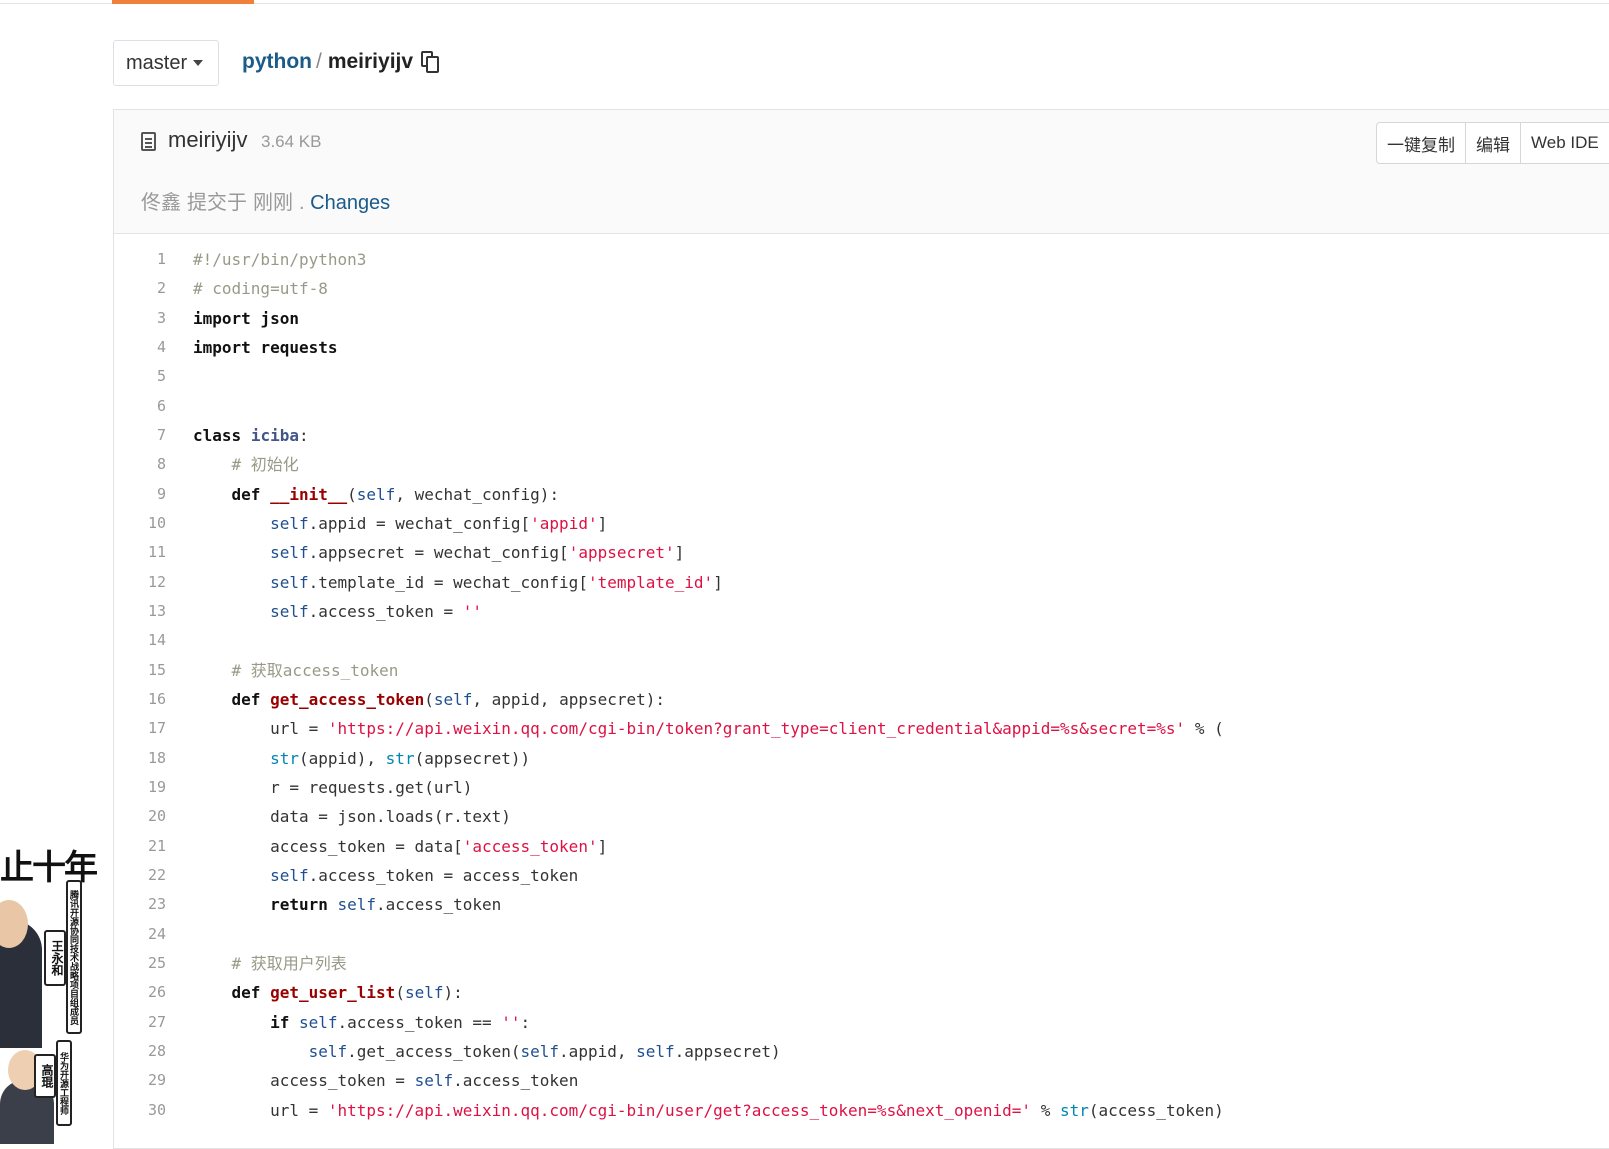  I want to click on code-token: return, so click(299, 905).